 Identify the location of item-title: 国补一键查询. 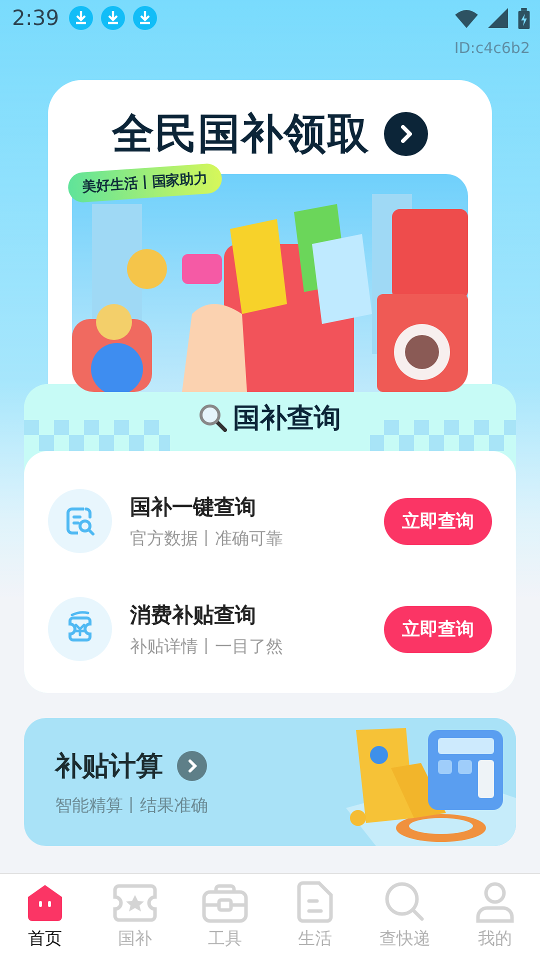
(193, 507).